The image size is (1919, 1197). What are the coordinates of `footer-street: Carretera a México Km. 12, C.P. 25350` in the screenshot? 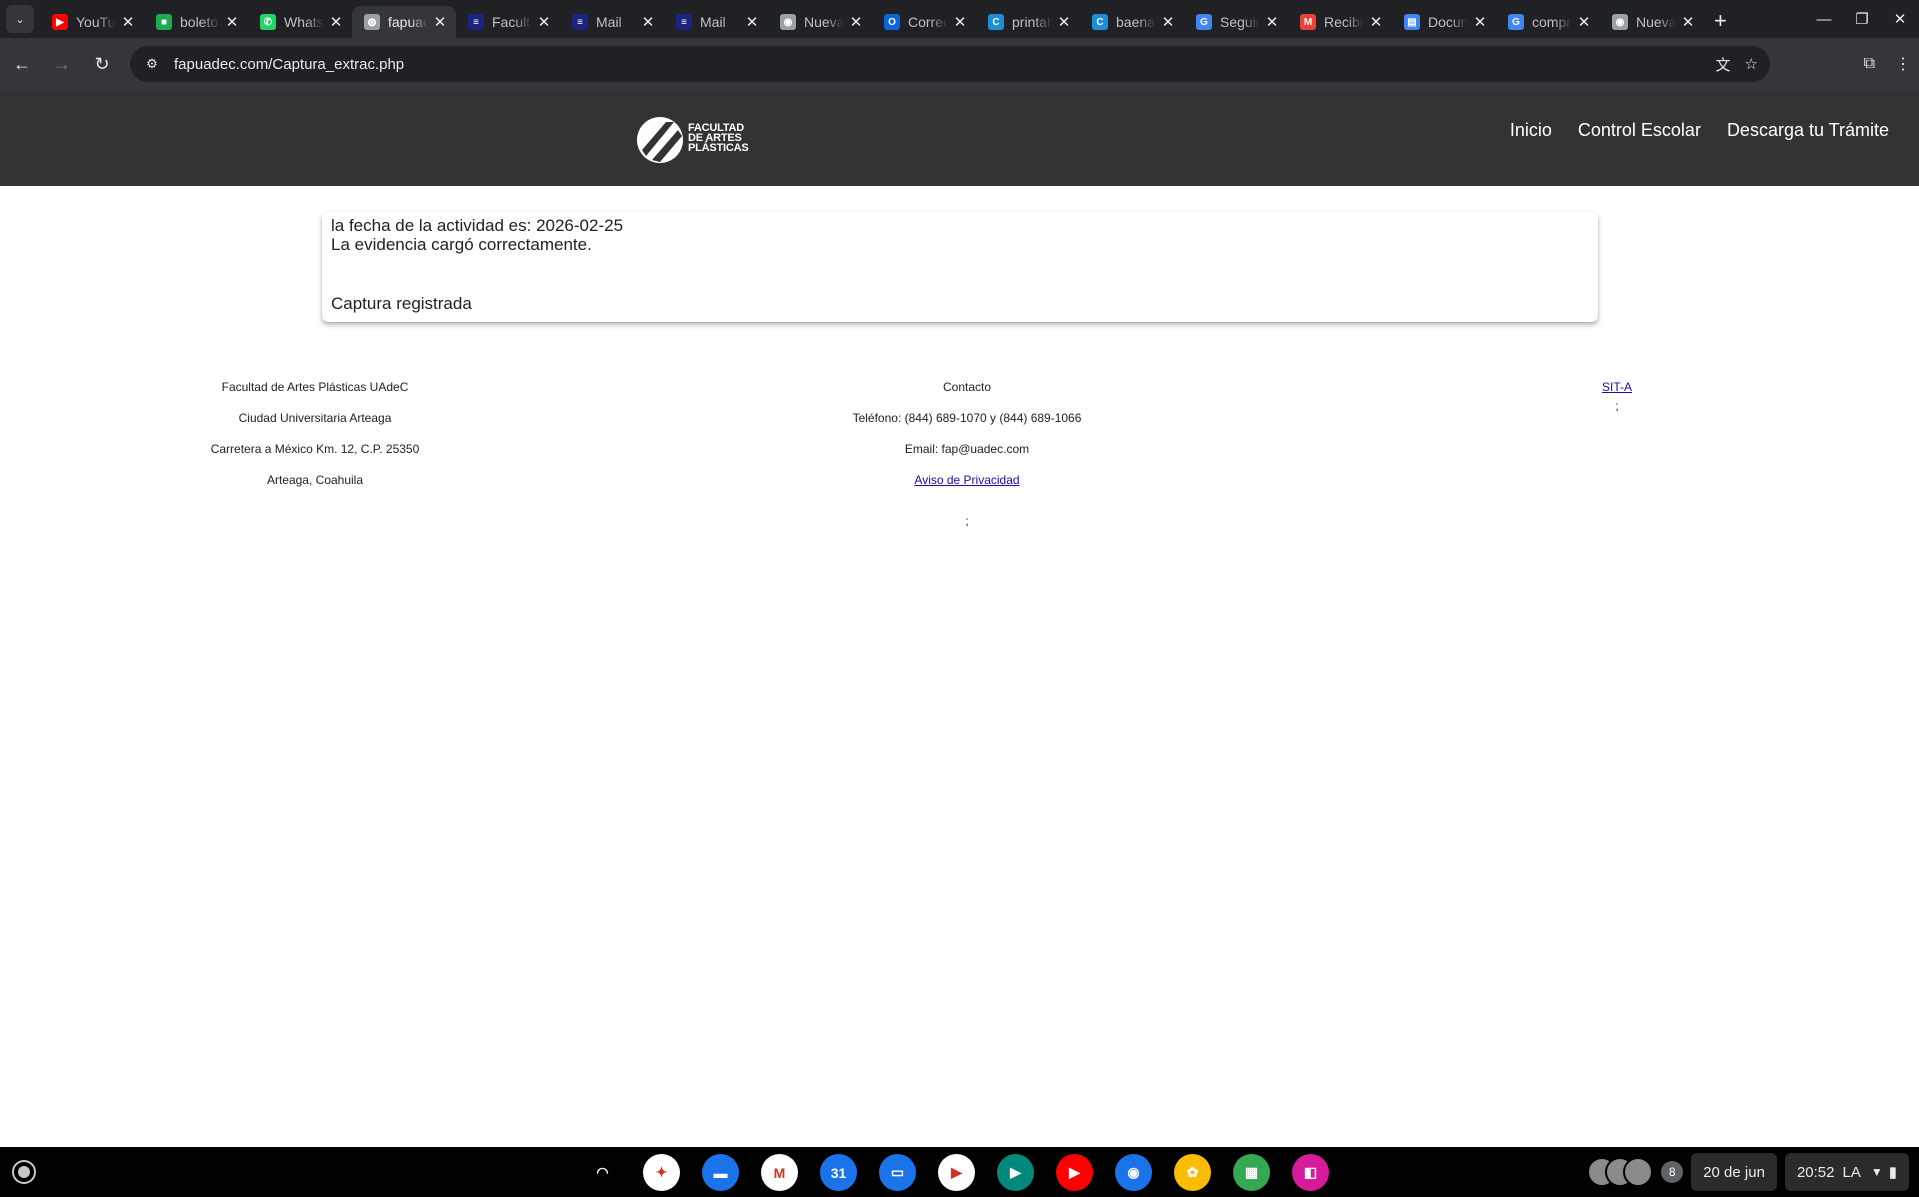 It's located at (315, 449).